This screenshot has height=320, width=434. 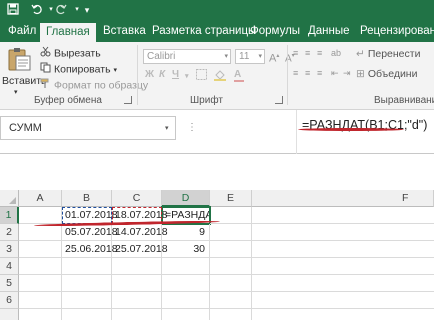 What do you see at coordinates (37, 10) in the screenshot?
I see `undo-icon` at bounding box center [37, 10].